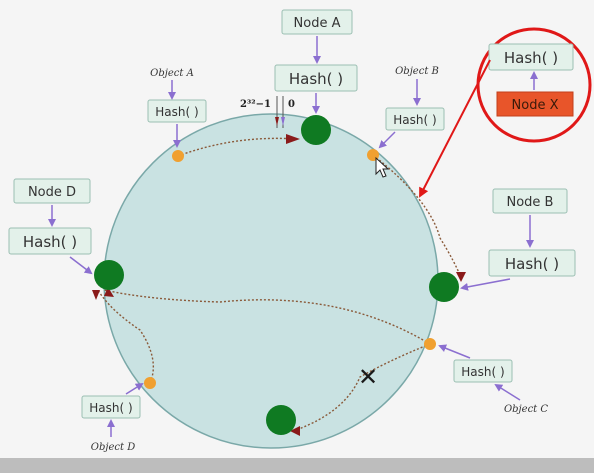 This screenshot has width=594, height=473. What do you see at coordinates (113, 447) in the screenshot?
I see `object-d-label: Object D` at bounding box center [113, 447].